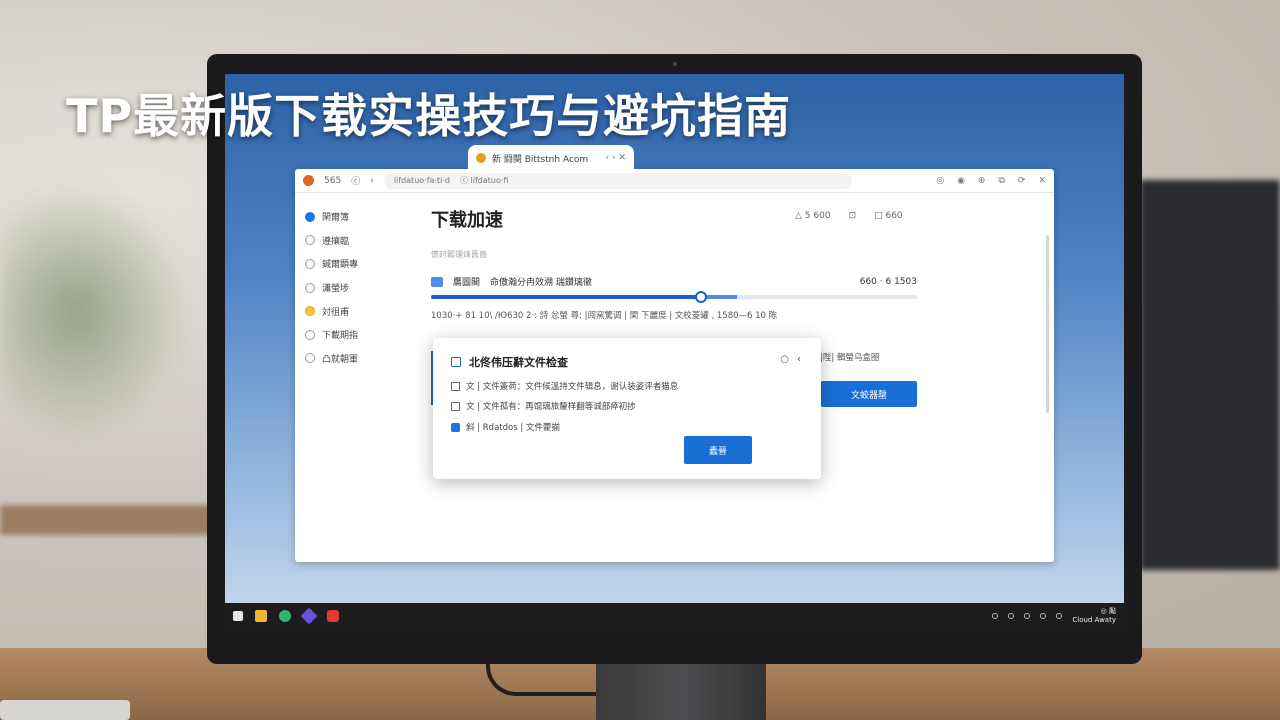 The width and height of the screenshot is (1280, 720). Describe the element at coordinates (616, 158) in the screenshot. I see `tab-controls: ‹ › ✕` at that location.